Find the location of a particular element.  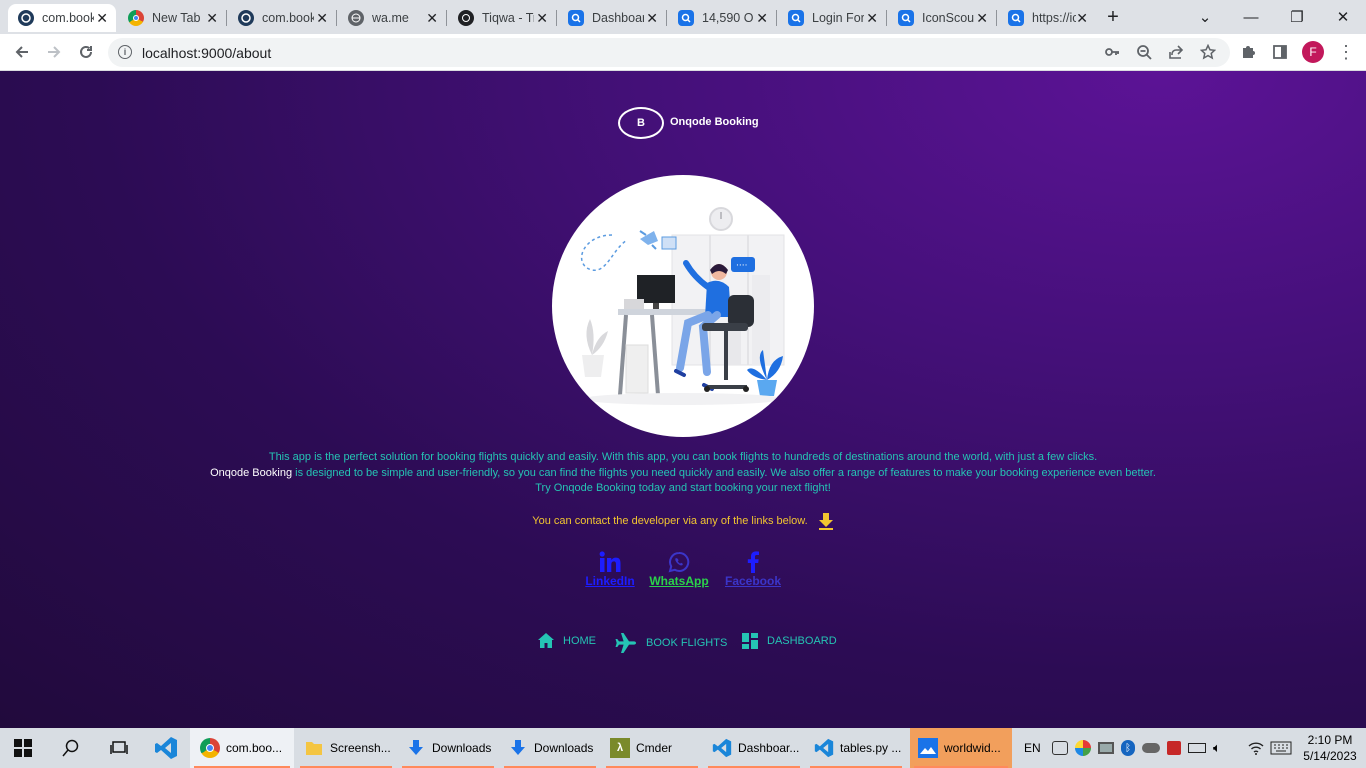

taskbar-downloads-1: Downloads is located at coordinates (448, 748).